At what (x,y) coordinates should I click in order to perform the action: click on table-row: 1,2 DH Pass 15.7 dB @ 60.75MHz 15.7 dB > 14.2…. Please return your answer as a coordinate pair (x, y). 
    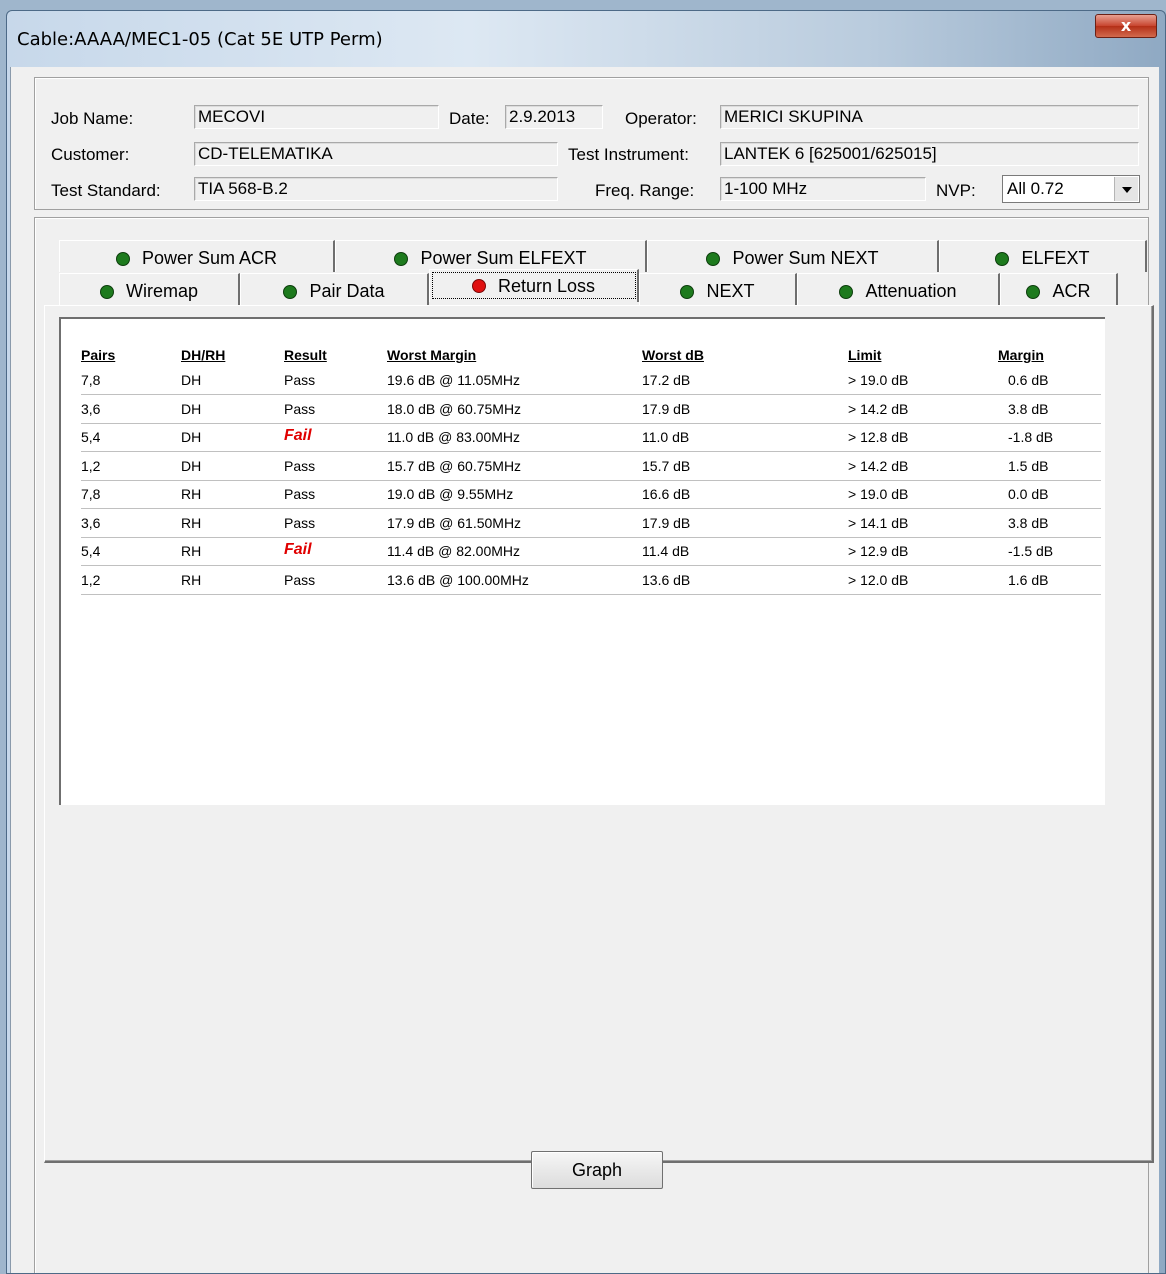
    Looking at the image, I should click on (591, 467).